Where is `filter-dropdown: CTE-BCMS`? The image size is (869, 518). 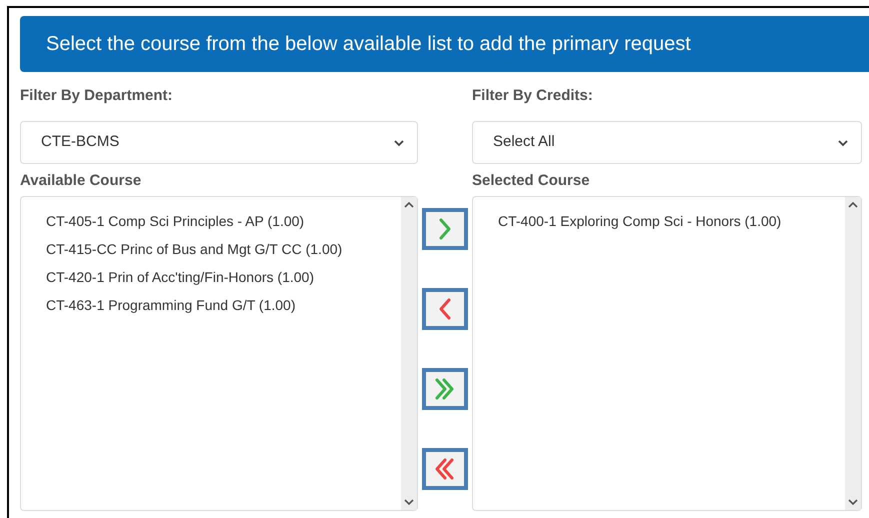
filter-dropdown: CTE-BCMS is located at coordinates (219, 142).